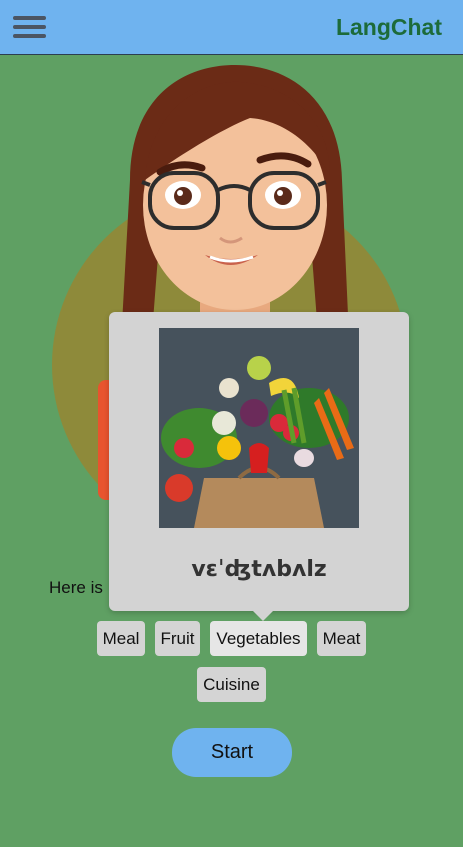 The image size is (463, 847). What do you see at coordinates (76, 587) in the screenshot?
I see `intro-lead: Here is` at bounding box center [76, 587].